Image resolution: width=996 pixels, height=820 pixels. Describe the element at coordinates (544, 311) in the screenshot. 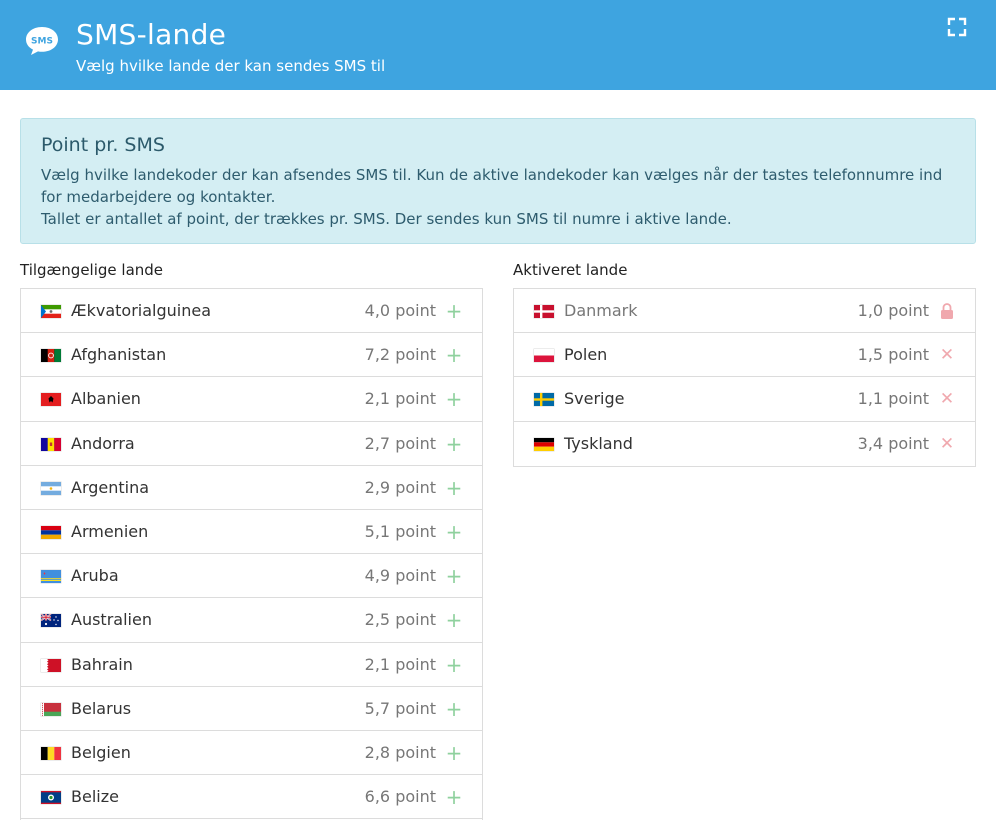

I see `flag-dk-icon` at that location.